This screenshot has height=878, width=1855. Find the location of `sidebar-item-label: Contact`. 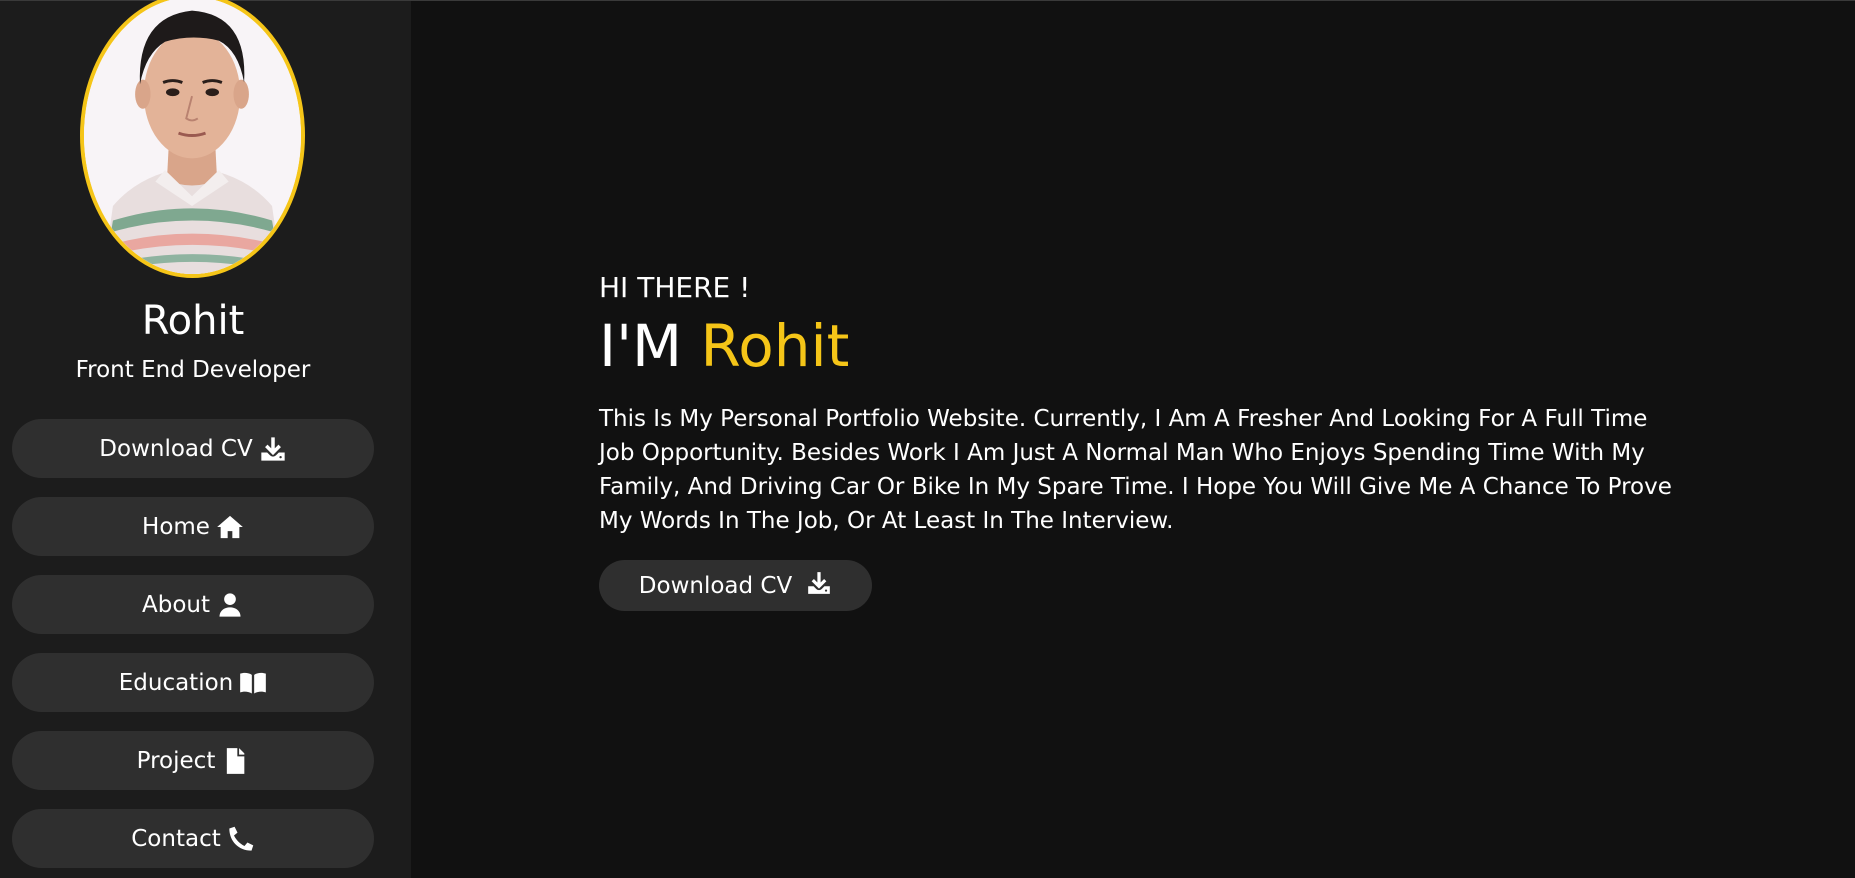

sidebar-item-label: Contact is located at coordinates (176, 838).